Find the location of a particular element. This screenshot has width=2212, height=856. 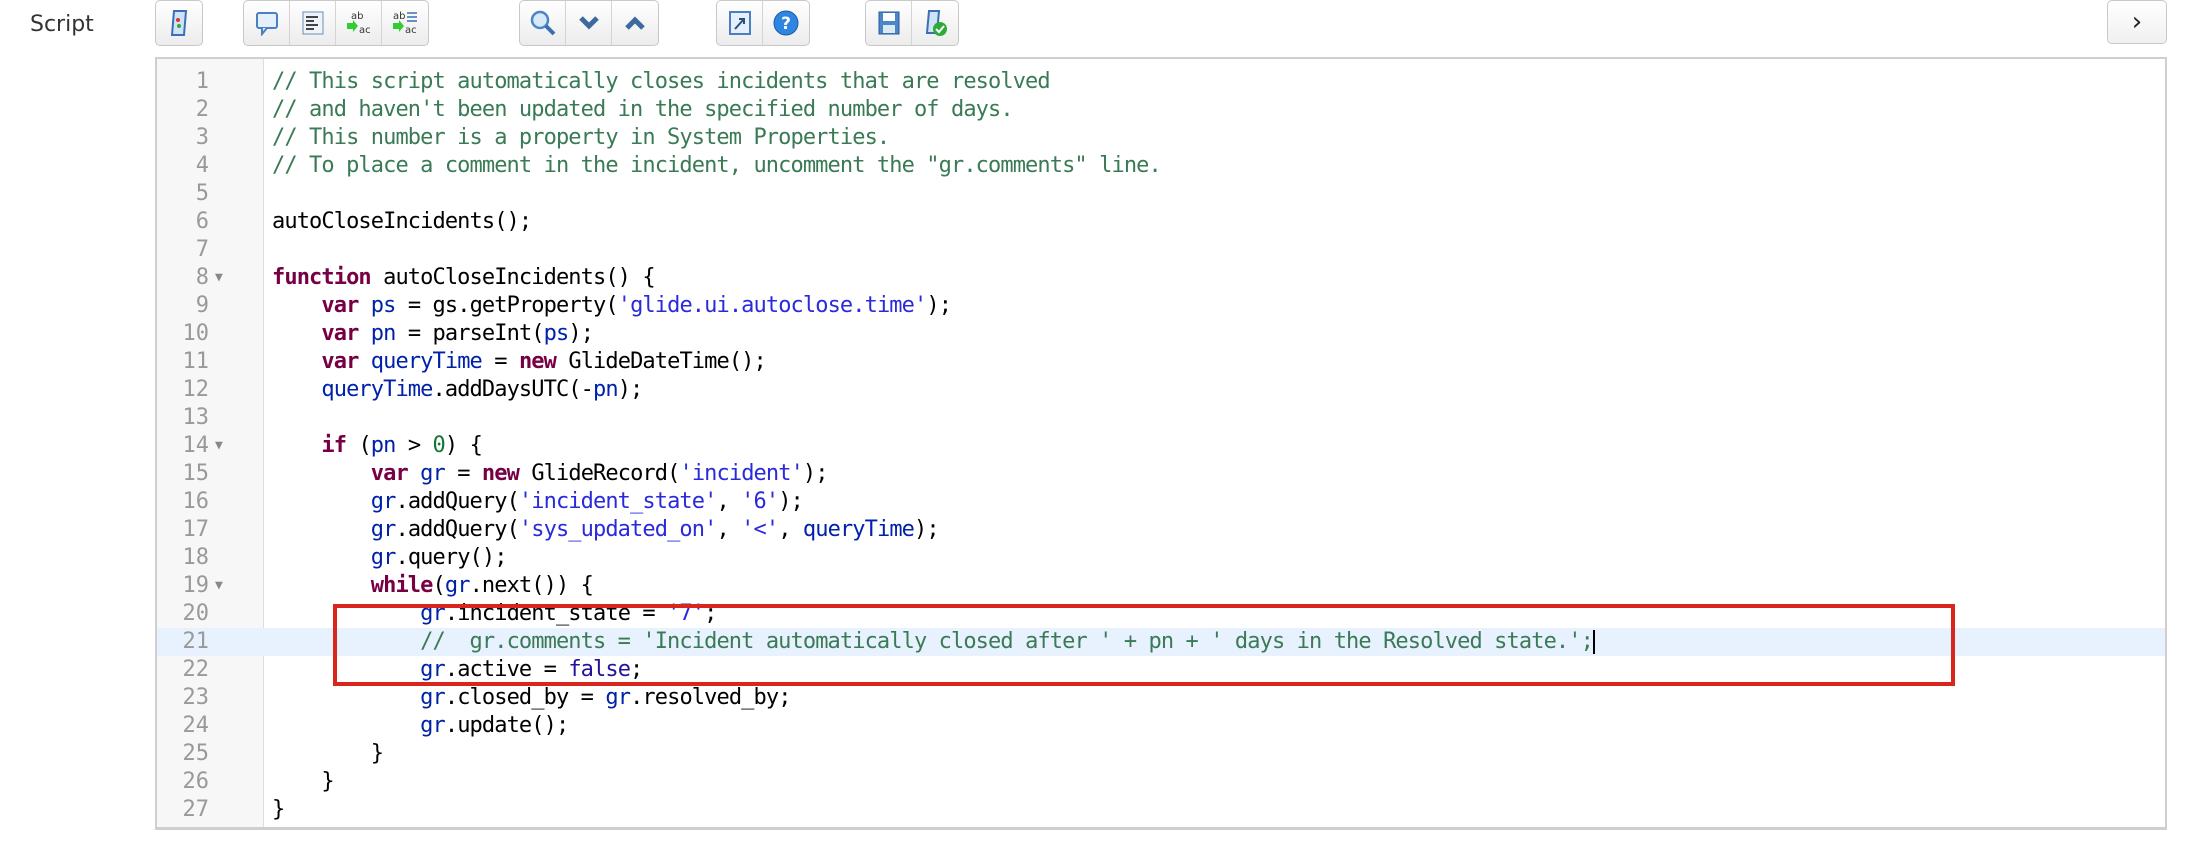

toggle-syntax-editor-button is located at coordinates (179, 23).